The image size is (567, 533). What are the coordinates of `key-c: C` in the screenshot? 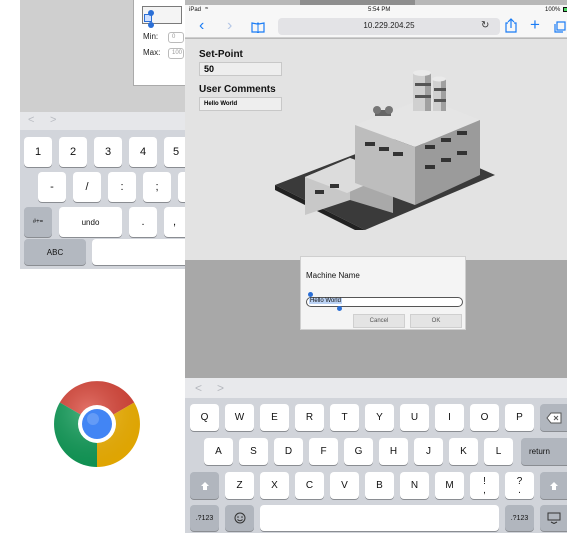 It's located at (309, 485).